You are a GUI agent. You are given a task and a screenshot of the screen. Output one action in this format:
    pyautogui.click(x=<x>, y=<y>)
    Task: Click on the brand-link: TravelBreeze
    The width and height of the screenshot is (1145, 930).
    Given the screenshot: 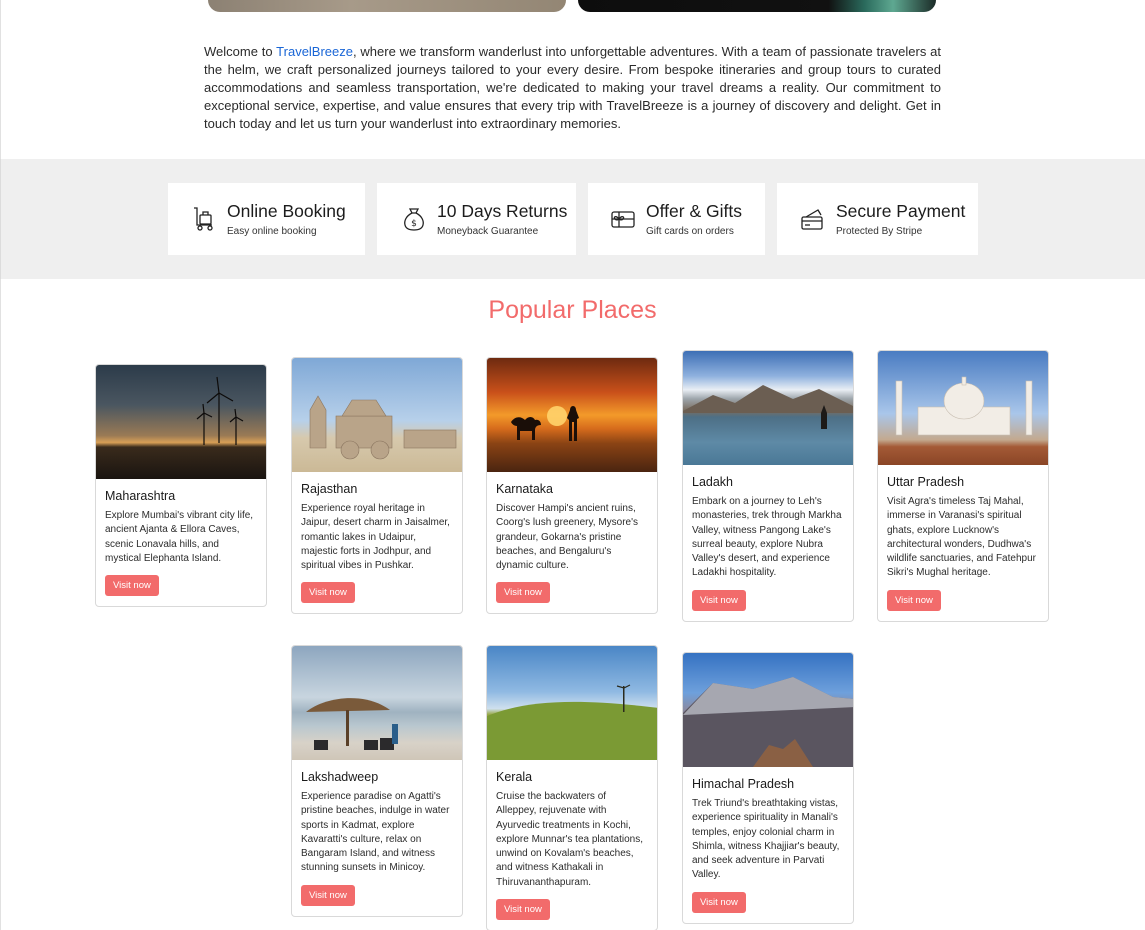 What is the action you would take?
    pyautogui.click(x=314, y=51)
    